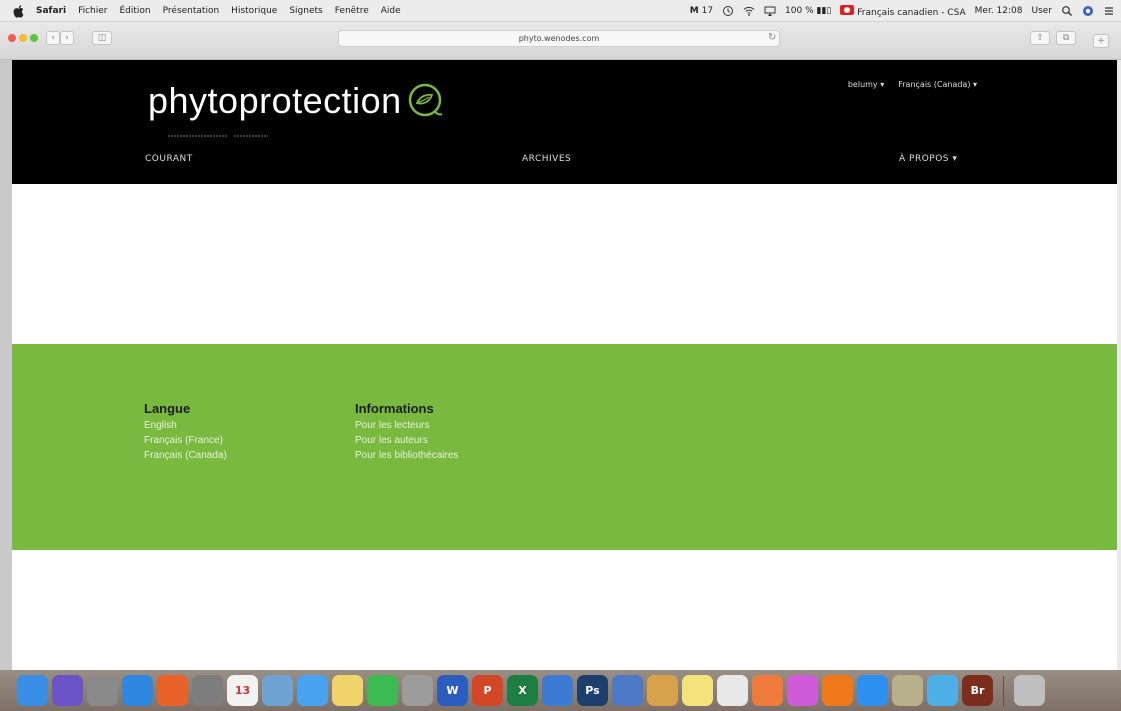 The width and height of the screenshot is (1121, 711). What do you see at coordinates (67, 690) in the screenshot?
I see `siri-icon` at bounding box center [67, 690].